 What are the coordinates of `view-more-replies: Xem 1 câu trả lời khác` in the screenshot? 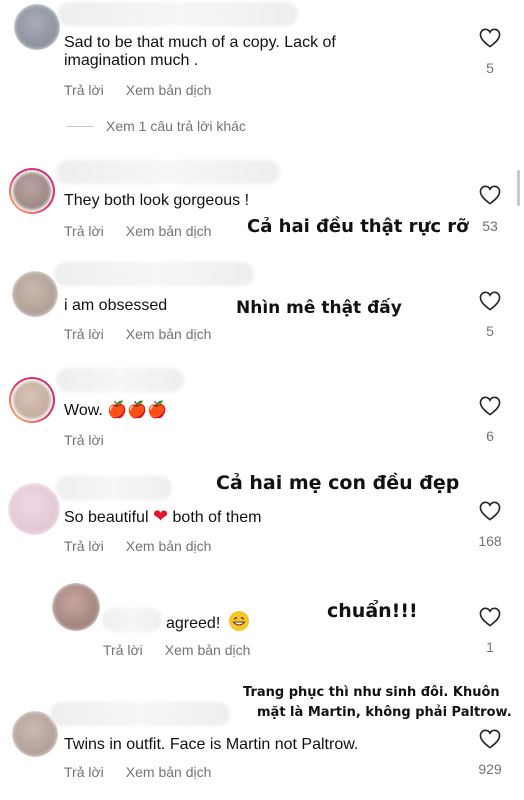 It's located at (156, 126).